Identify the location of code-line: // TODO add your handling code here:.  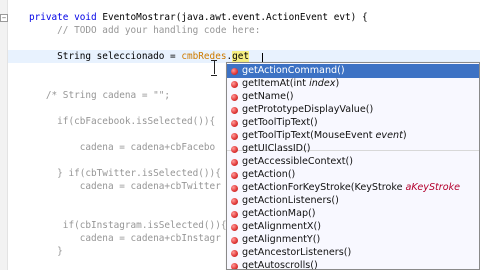
(246, 30).